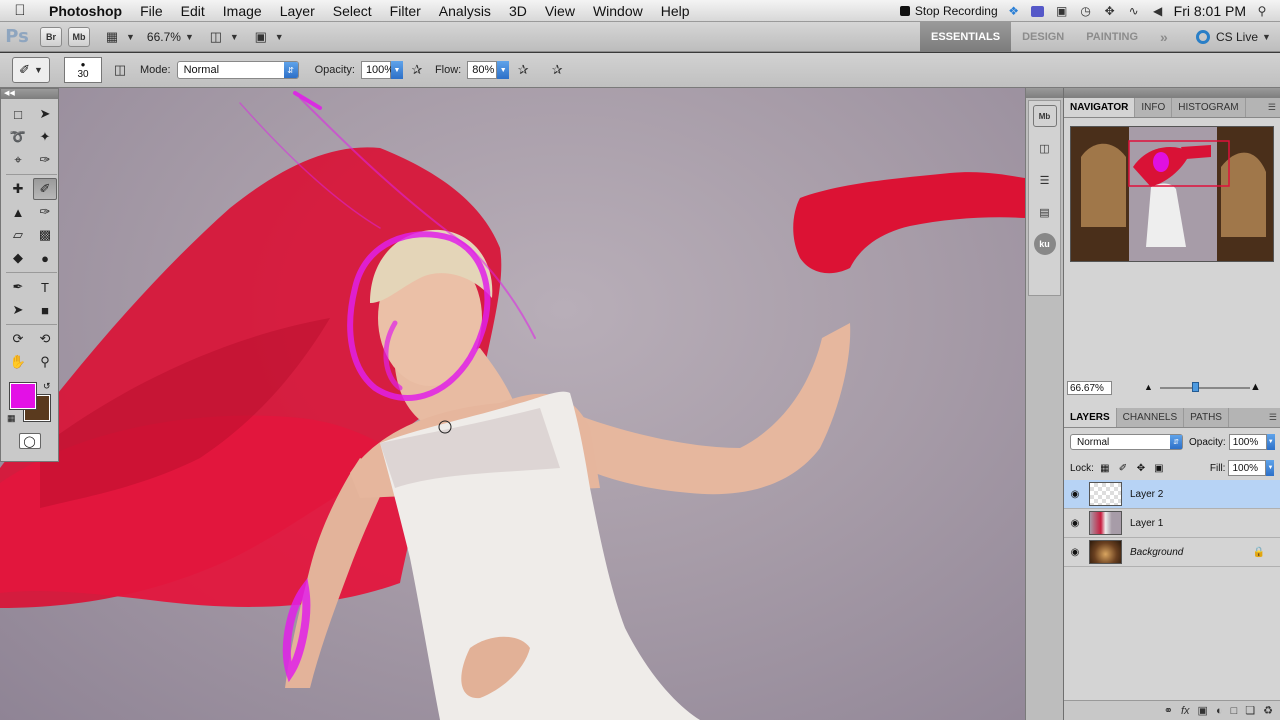  Describe the element at coordinates (966, 37) in the screenshot. I see `workspace-essentials: ESSENTIALS` at that location.